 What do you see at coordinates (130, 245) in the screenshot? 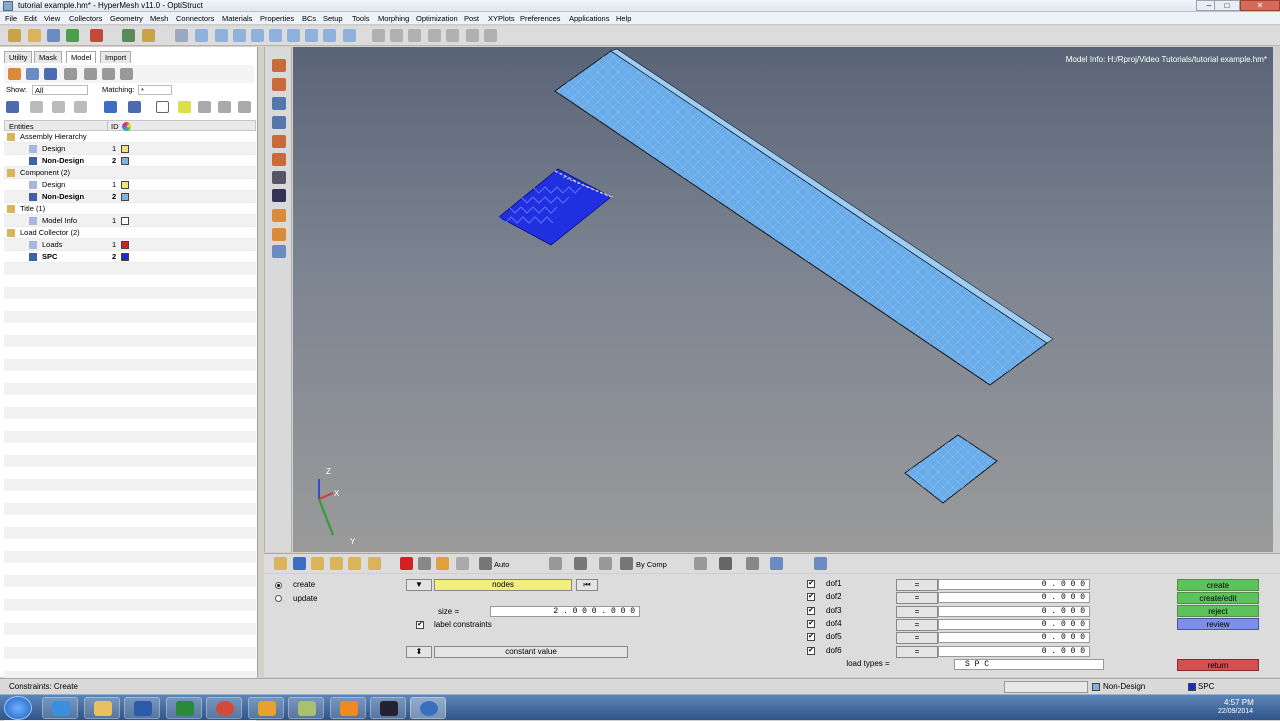
I see `tree-row: Loads 1` at bounding box center [130, 245].